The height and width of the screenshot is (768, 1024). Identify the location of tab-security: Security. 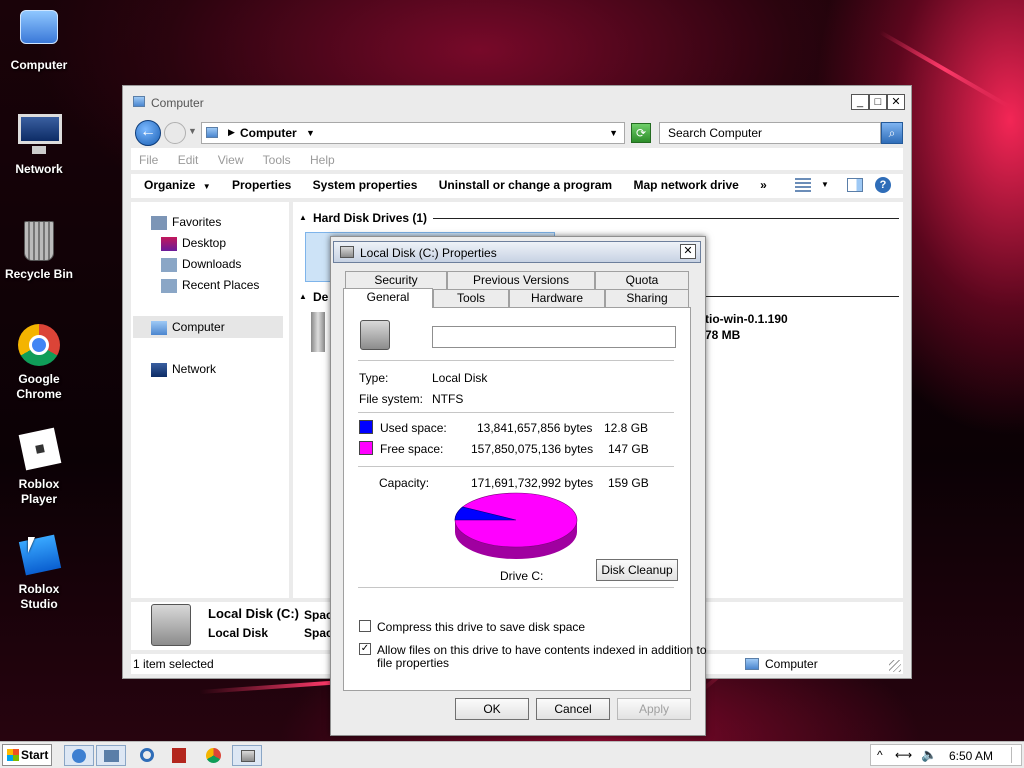
(396, 280).